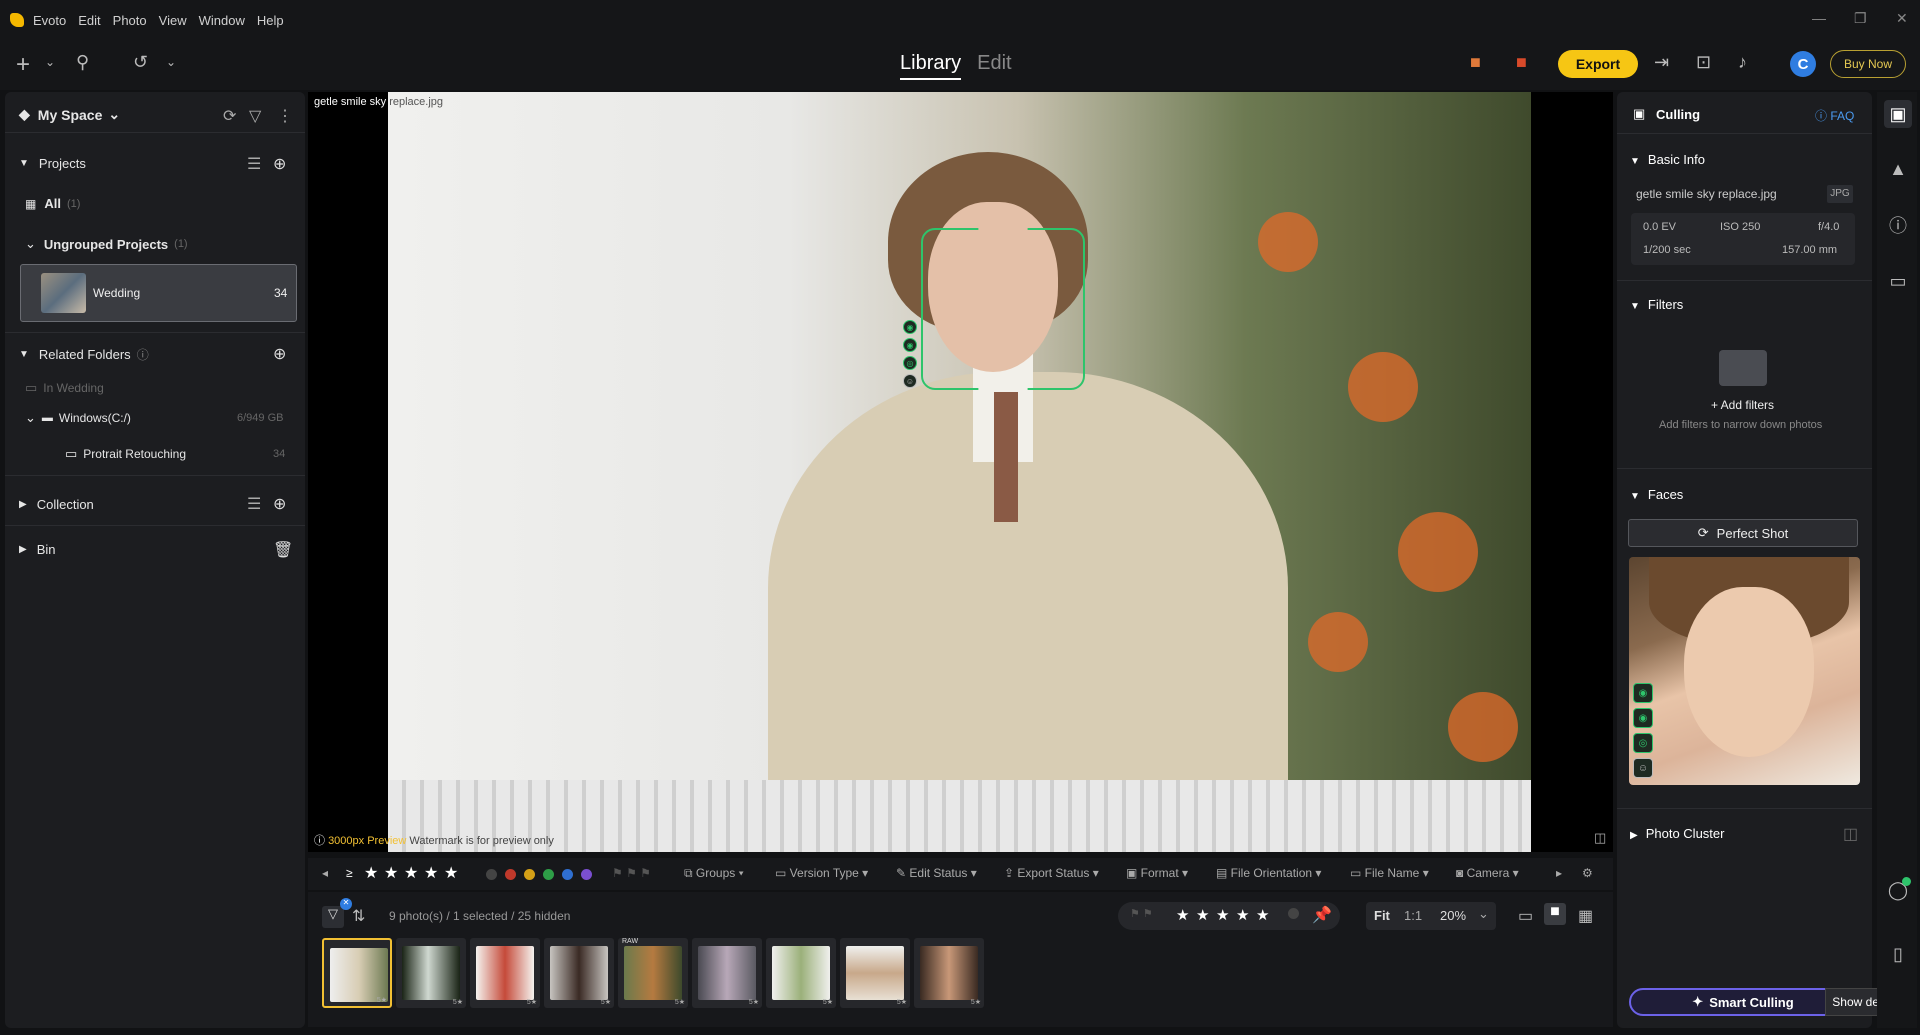 The width and height of the screenshot is (1920, 1035). I want to click on project-wedding: Wedding 34, so click(158, 293).